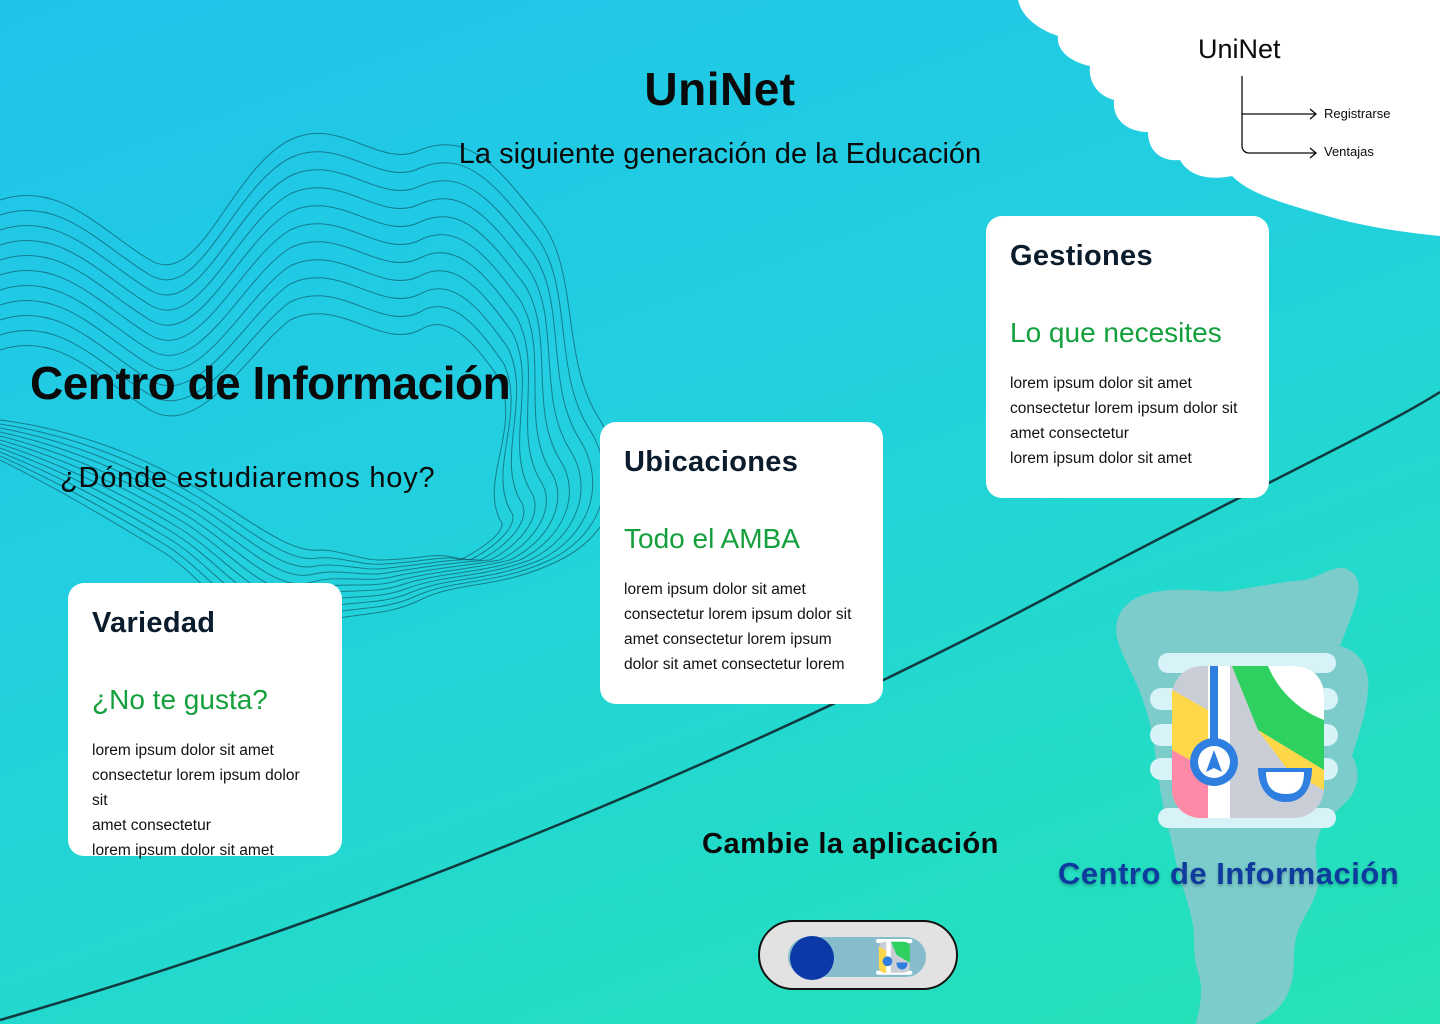  What do you see at coordinates (1244, 740) in the screenshot?
I see `maps-app-icon` at bounding box center [1244, 740].